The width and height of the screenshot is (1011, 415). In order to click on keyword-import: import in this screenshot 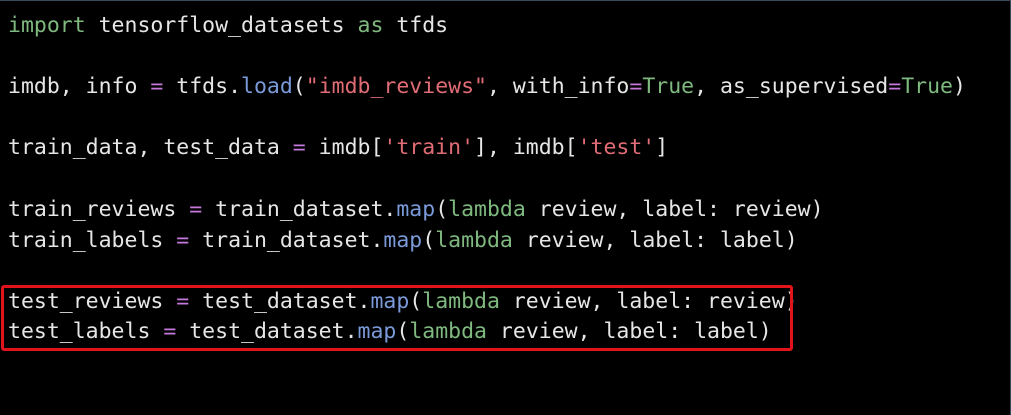, I will do `click(47, 25)`.